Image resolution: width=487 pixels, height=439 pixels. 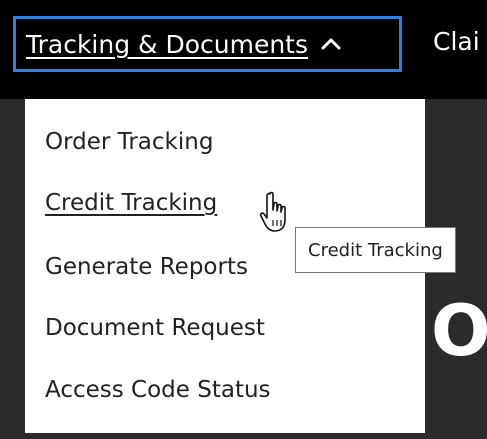 What do you see at coordinates (456, 41) in the screenshot?
I see `nav-item-claims: Clai` at bounding box center [456, 41].